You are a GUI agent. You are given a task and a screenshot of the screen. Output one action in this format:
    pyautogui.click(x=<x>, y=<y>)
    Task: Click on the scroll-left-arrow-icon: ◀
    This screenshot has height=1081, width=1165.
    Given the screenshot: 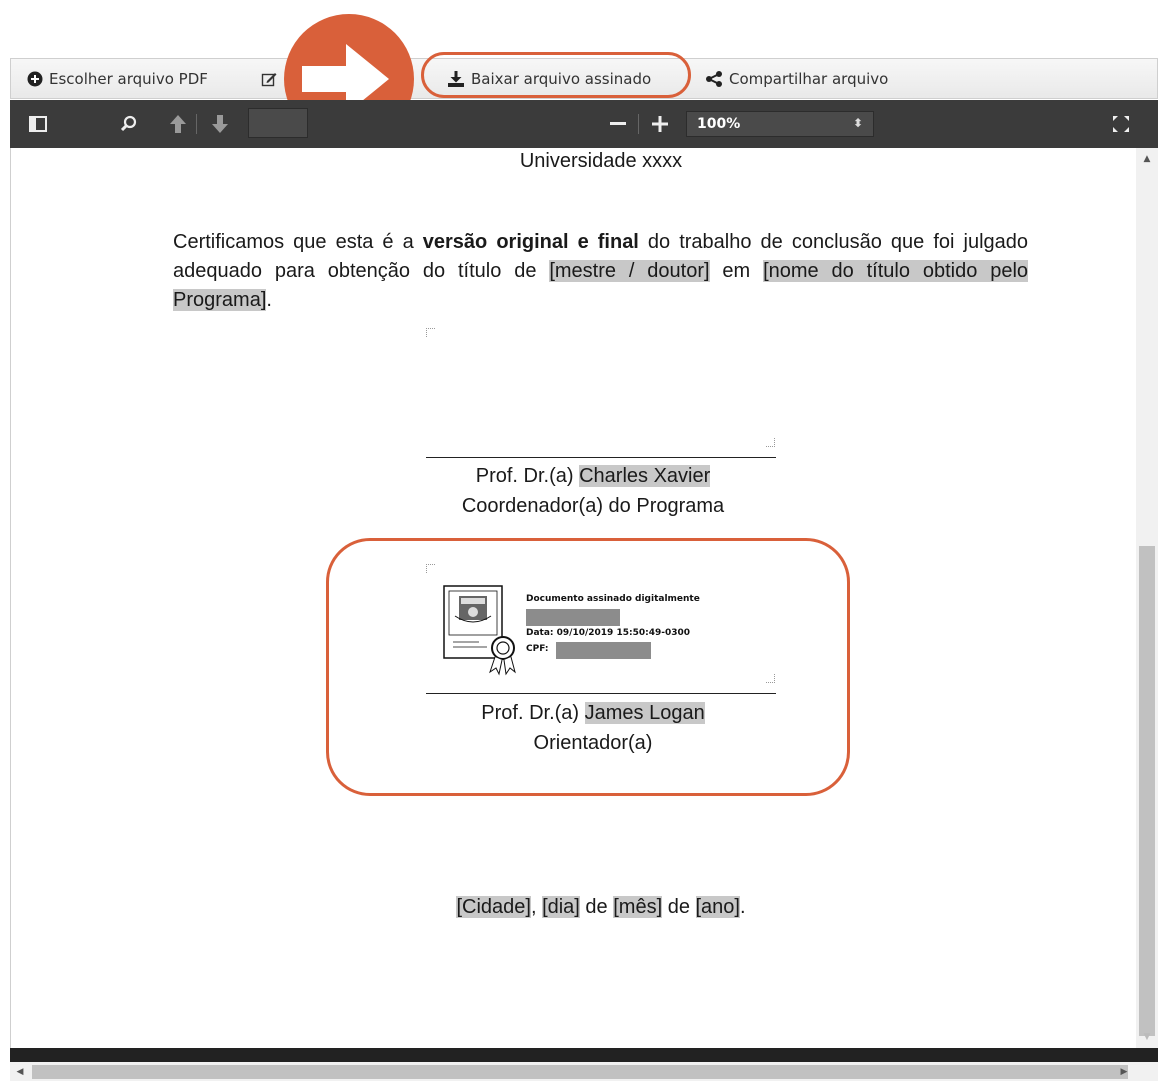 What is the action you would take?
    pyautogui.click(x=20, y=1072)
    